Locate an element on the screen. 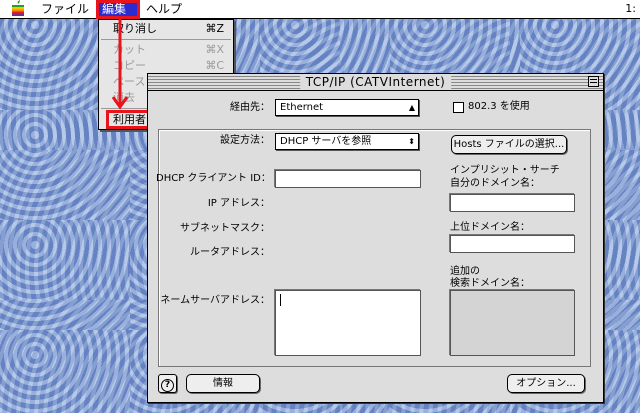  popup-arrows-icon: ⬍ is located at coordinates (411, 141).